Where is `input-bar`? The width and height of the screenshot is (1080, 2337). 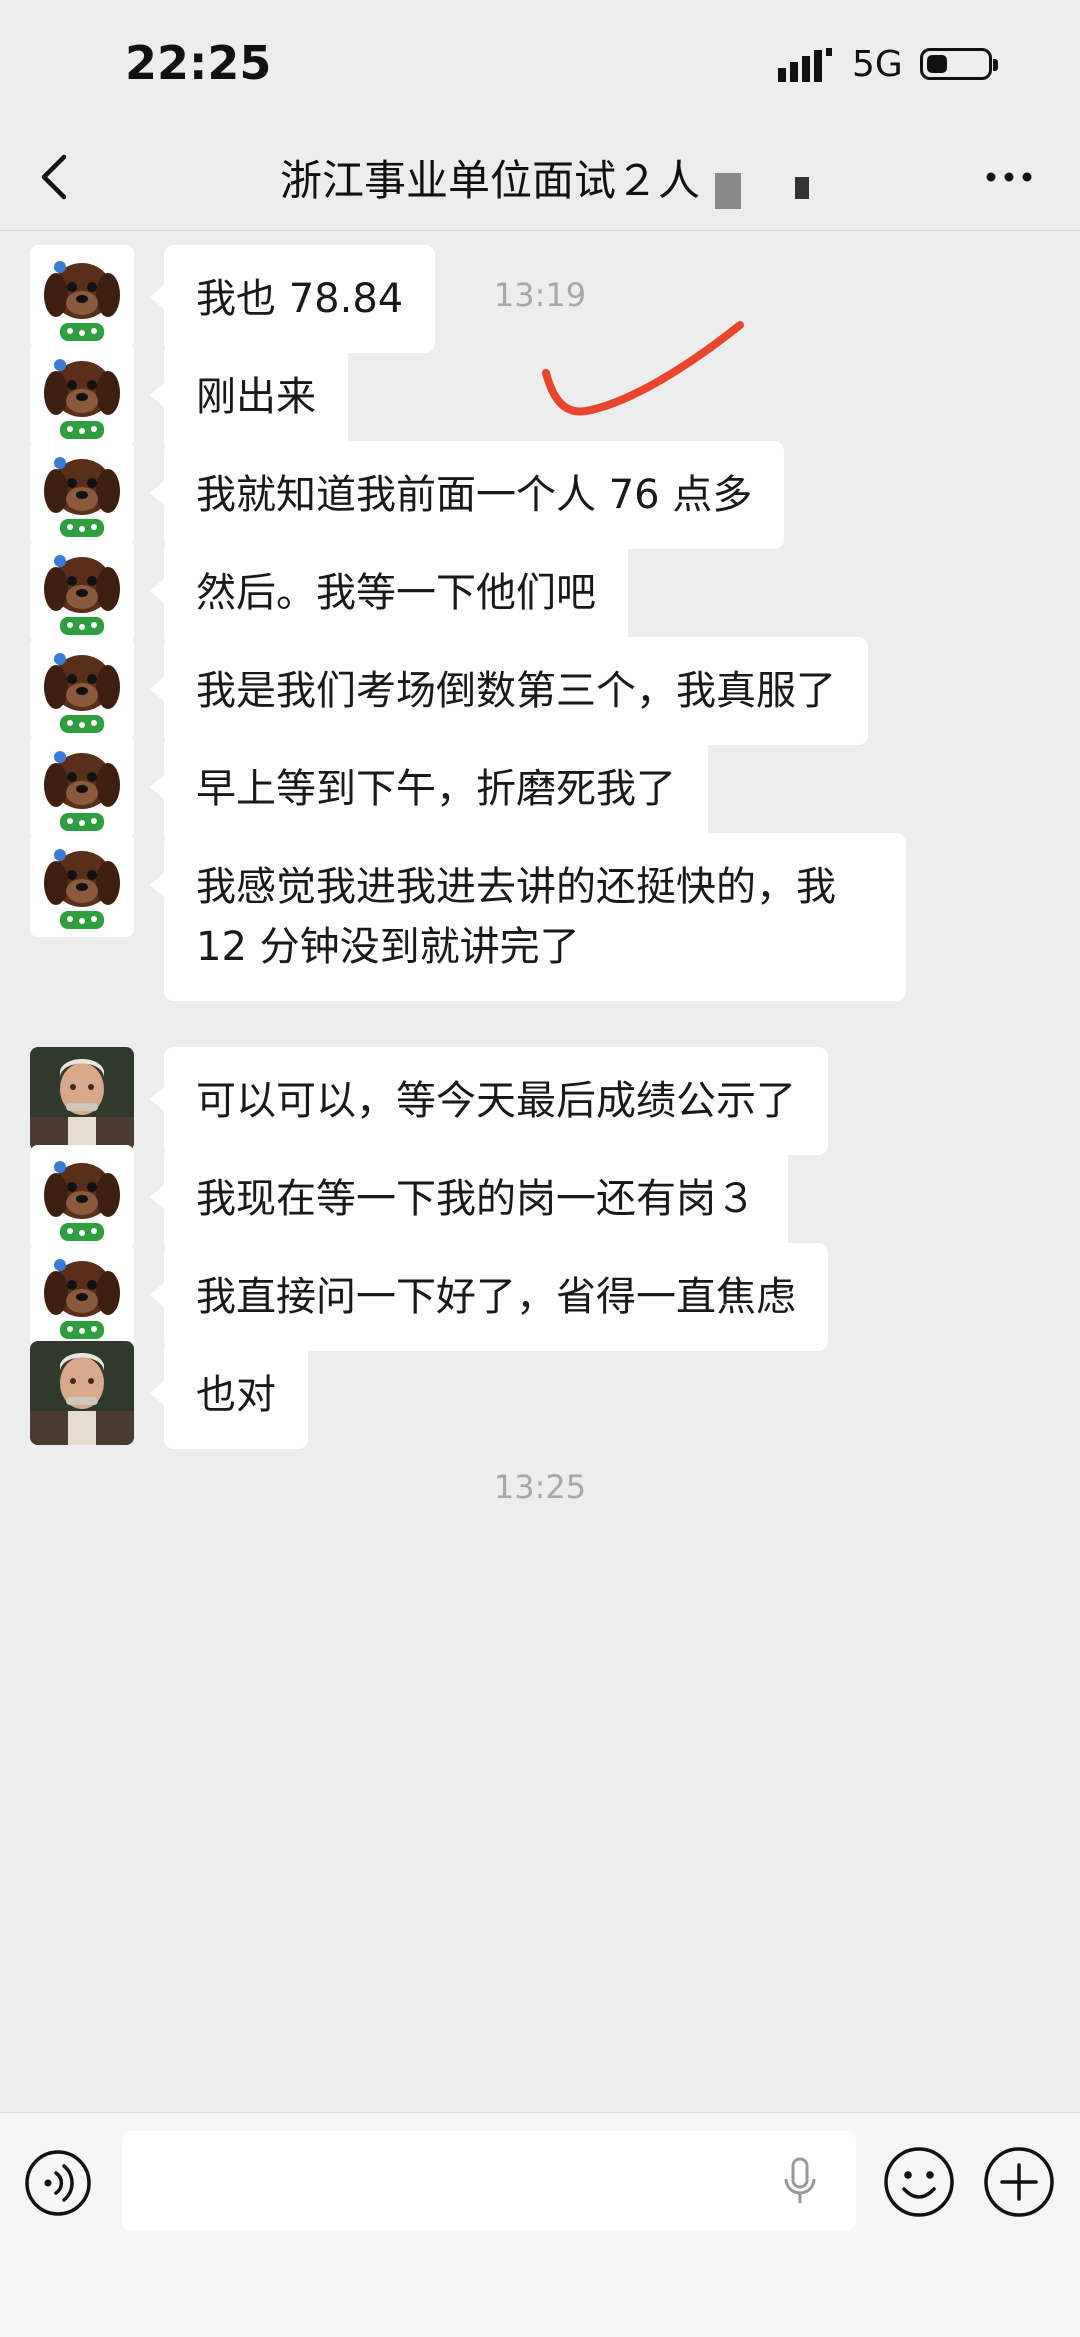 input-bar is located at coordinates (540, 2224).